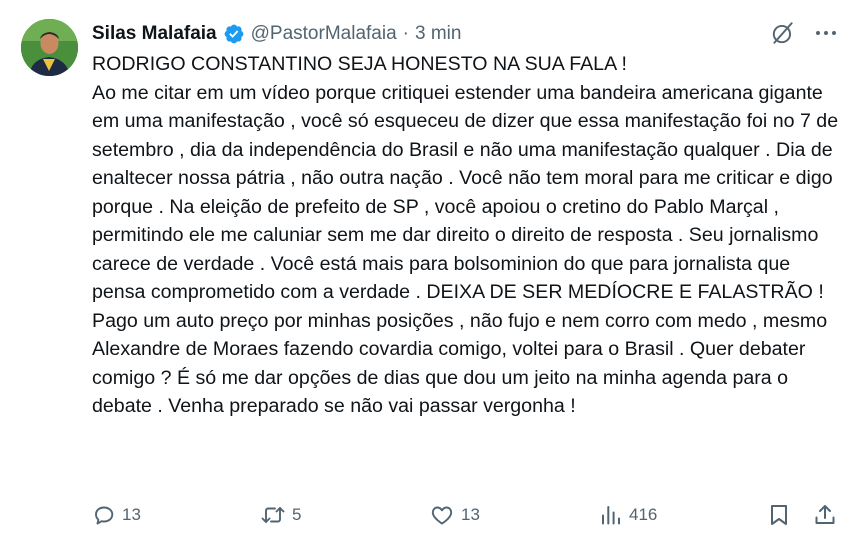 The image size is (860, 547). I want to click on share-icon, so click(825, 514).